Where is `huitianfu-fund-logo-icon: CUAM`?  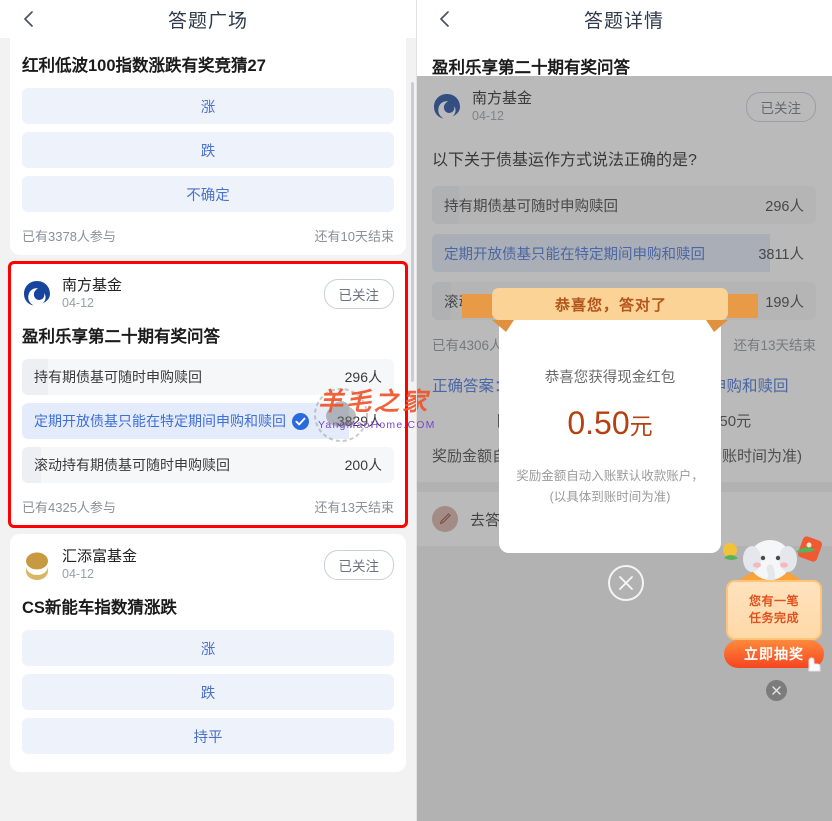
huitianfu-fund-logo-icon: CUAM is located at coordinates (37, 565).